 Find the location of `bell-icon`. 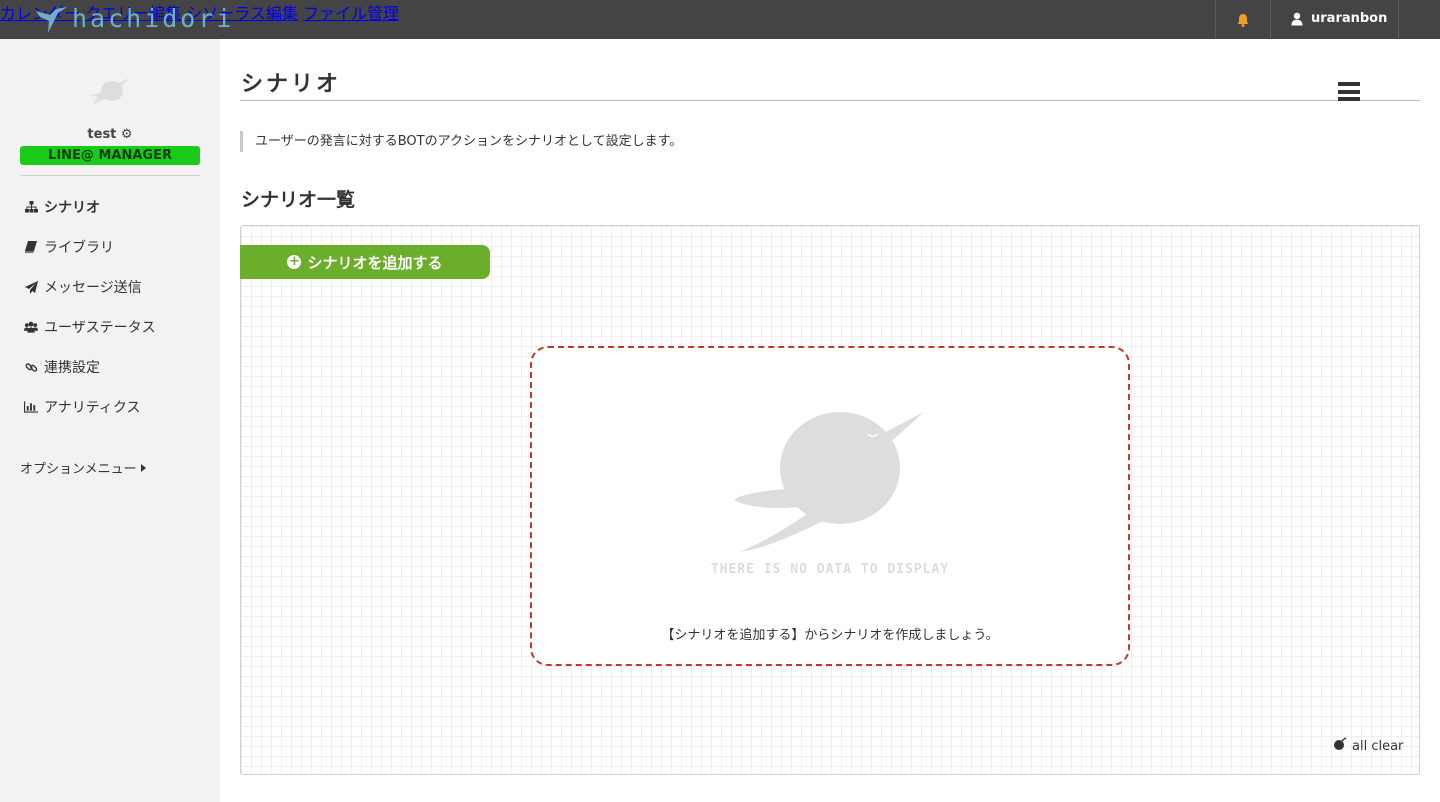

bell-icon is located at coordinates (1243, 20).